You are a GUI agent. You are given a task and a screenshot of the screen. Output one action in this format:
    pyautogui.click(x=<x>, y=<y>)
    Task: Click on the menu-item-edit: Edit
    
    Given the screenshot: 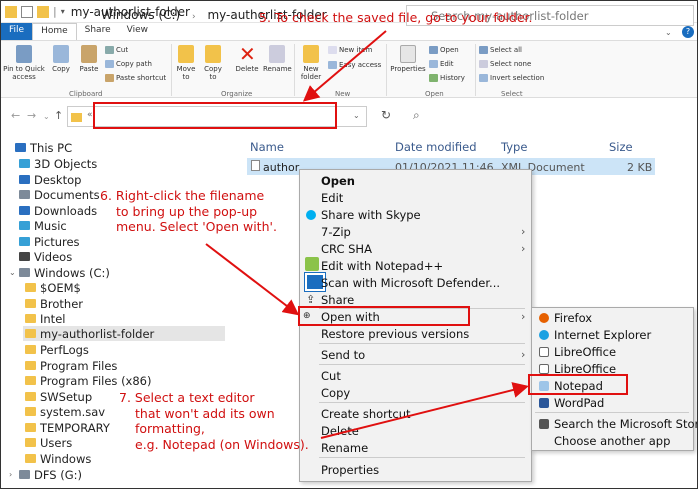 What is the action you would take?
    pyautogui.click(x=332, y=198)
    